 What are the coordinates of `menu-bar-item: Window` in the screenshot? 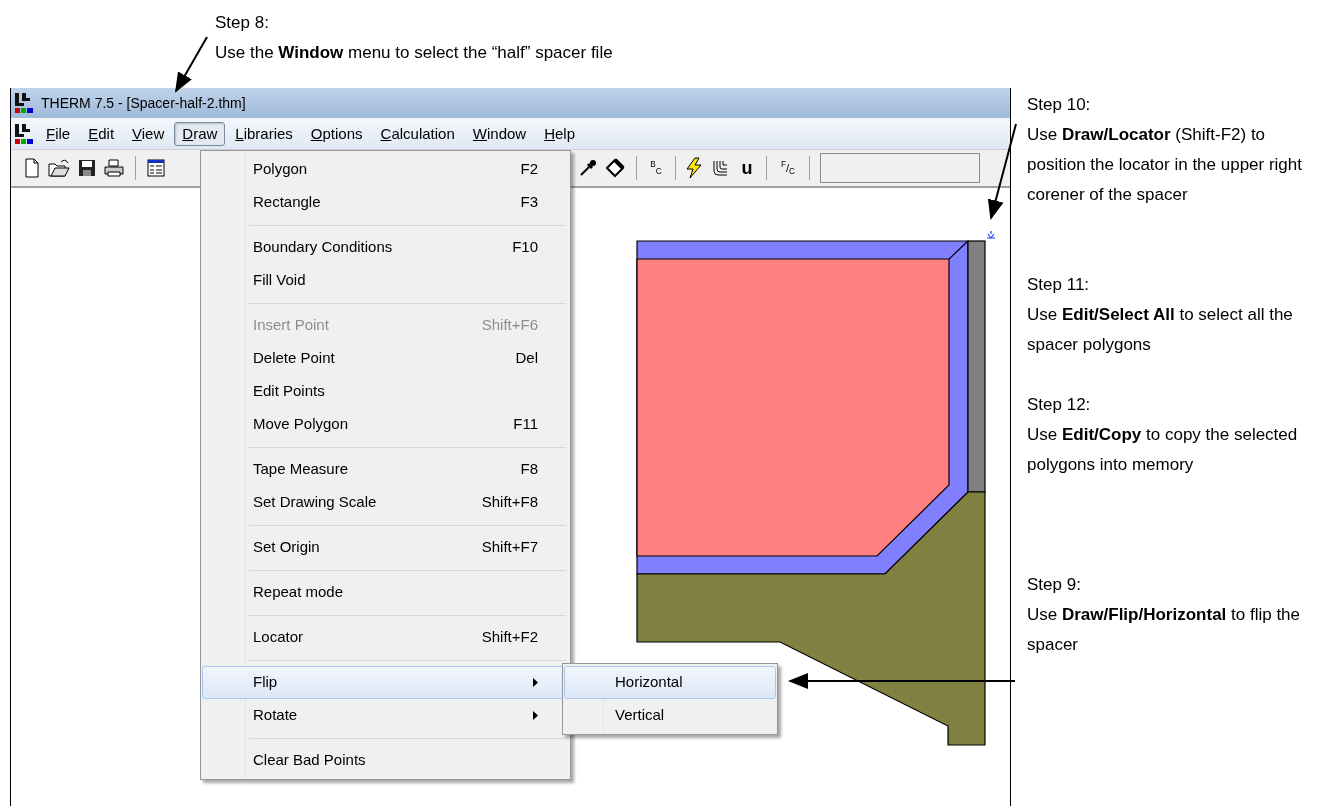 It's located at (499, 133).